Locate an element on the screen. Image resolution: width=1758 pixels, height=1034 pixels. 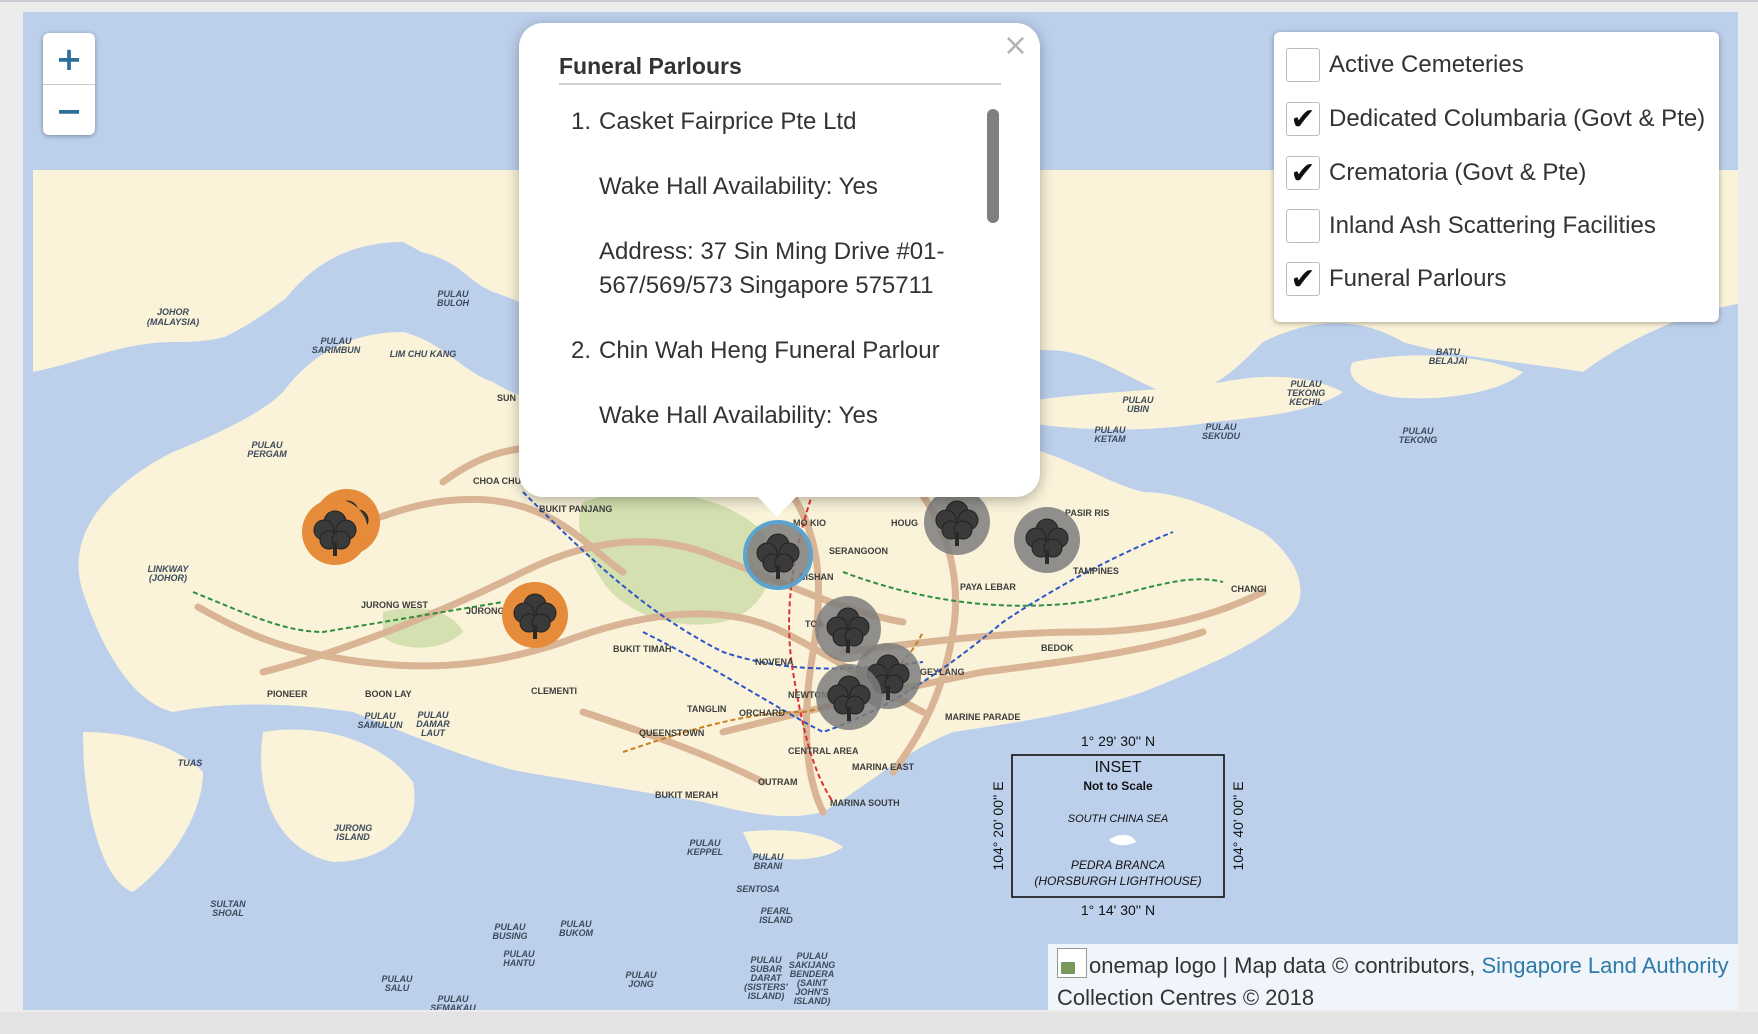
layer-crematoria: ✔ Crematoria (Govt & Pte) is located at coordinates (1436, 173).